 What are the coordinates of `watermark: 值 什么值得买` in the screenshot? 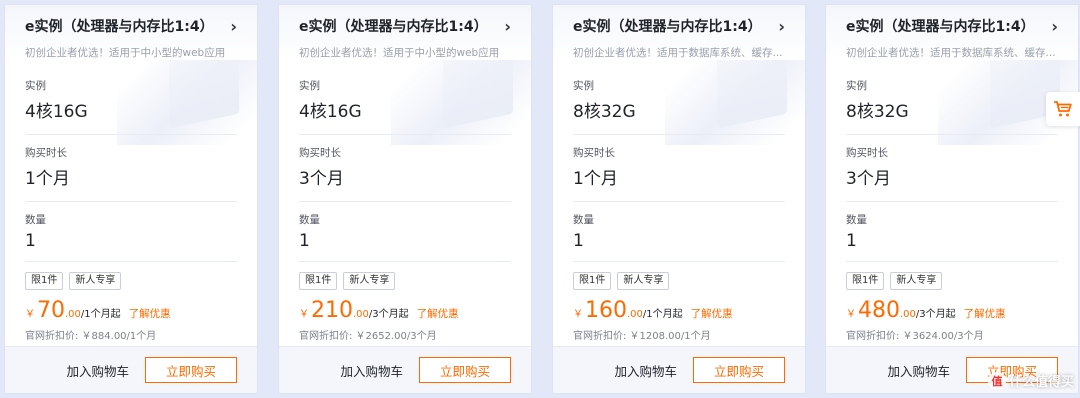 It's located at (1030, 380).